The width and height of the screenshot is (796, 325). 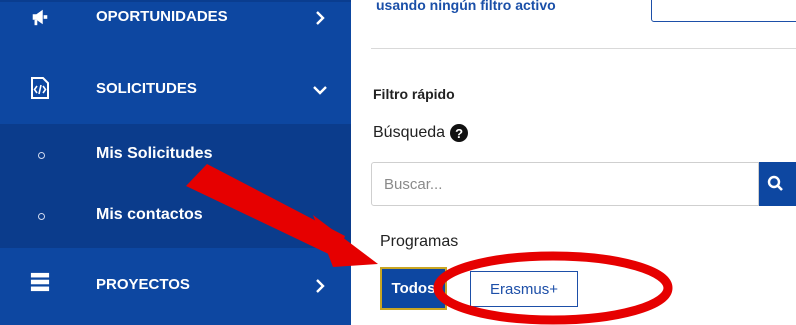 I want to click on sidebar-item-label: SOLICITUDES, so click(x=146, y=88).